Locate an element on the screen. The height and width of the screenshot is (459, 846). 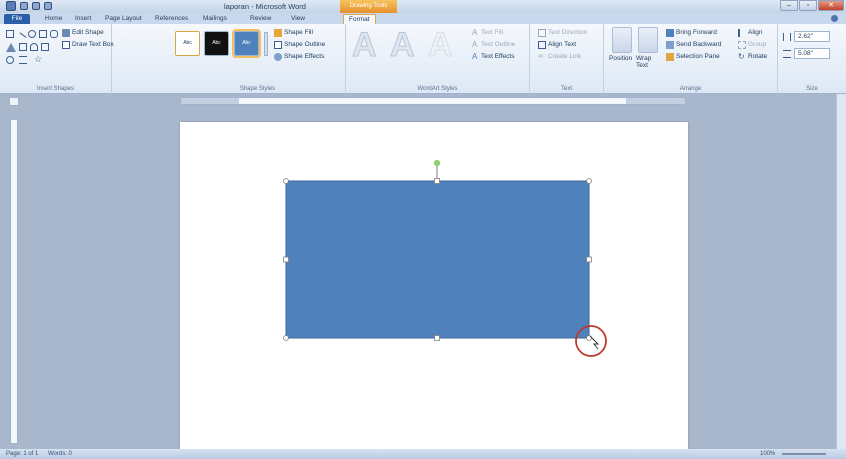
bracket-shape-icon is located at coordinates (23, 60).